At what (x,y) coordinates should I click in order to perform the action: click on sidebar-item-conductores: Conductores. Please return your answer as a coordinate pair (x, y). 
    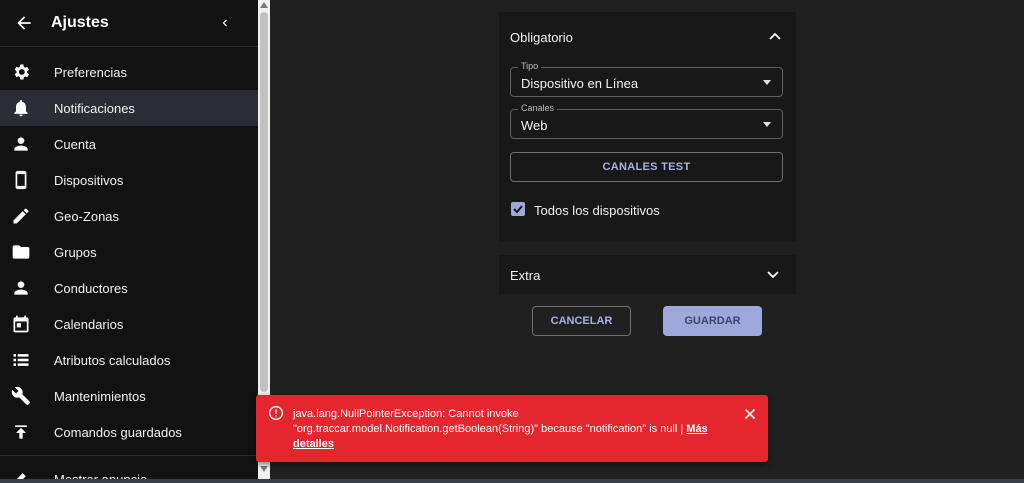
    Looking at the image, I should click on (129, 288).